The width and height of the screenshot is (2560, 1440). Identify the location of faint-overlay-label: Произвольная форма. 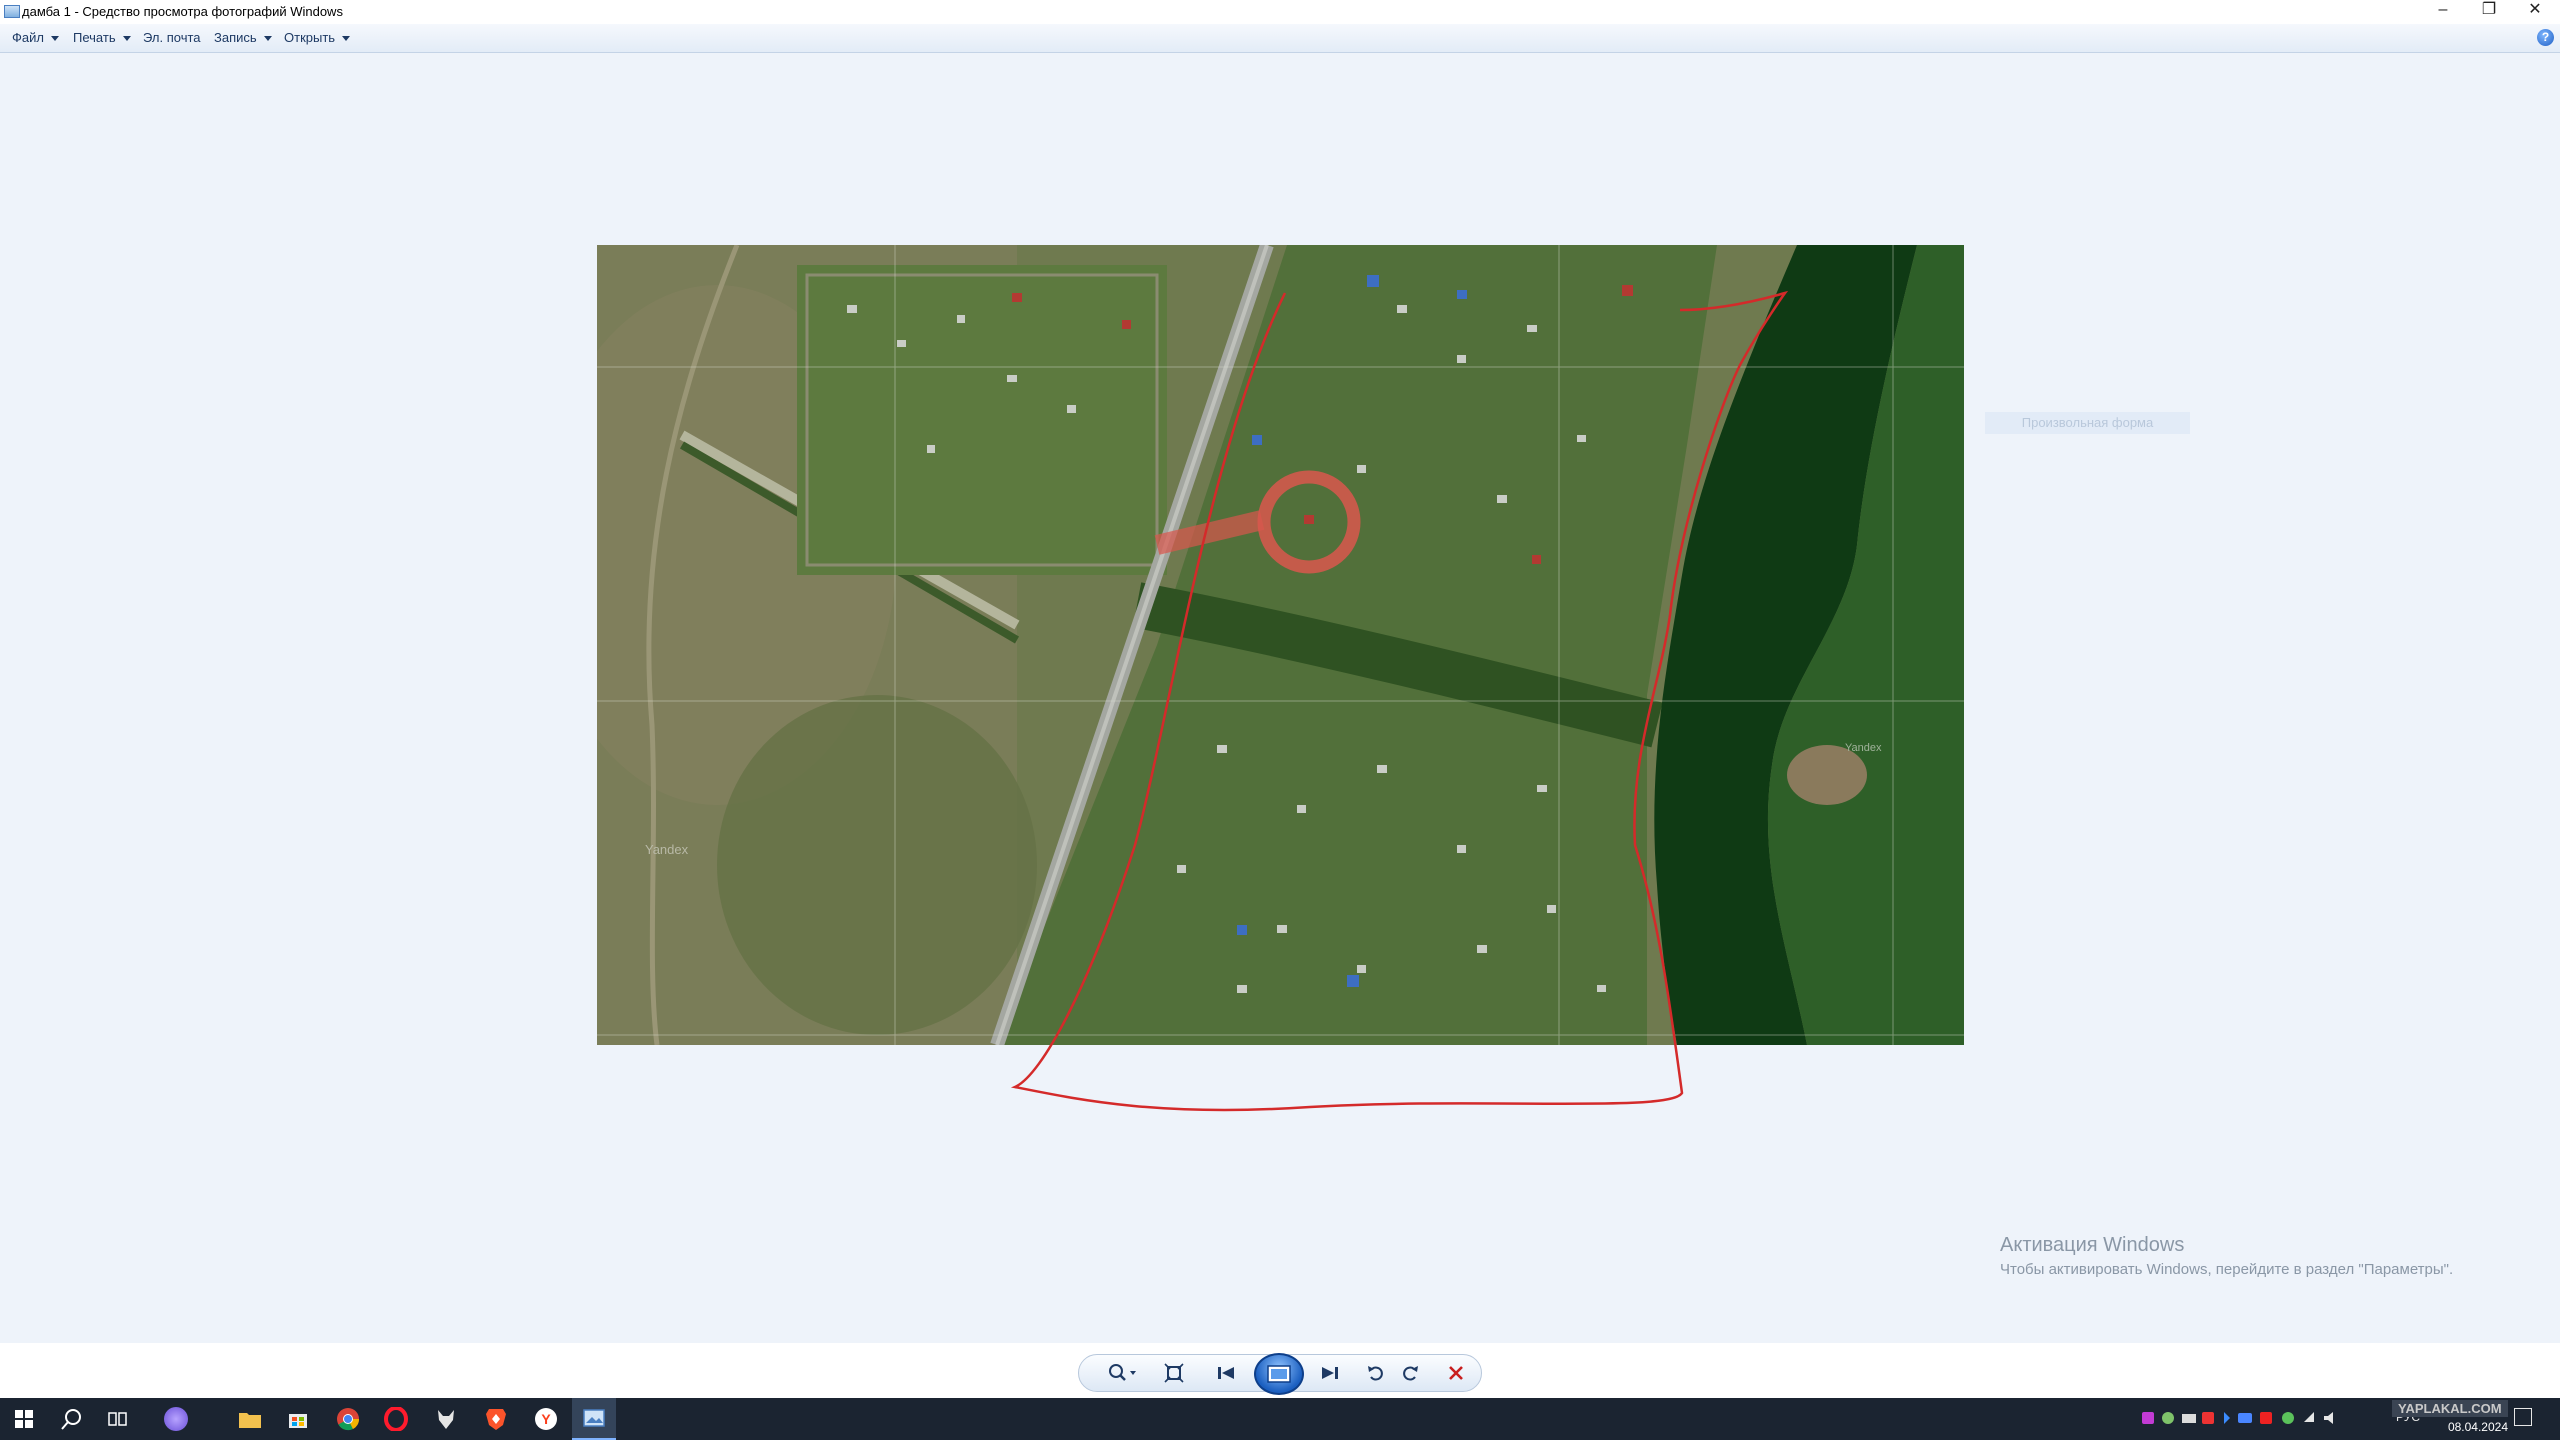
(2087, 423).